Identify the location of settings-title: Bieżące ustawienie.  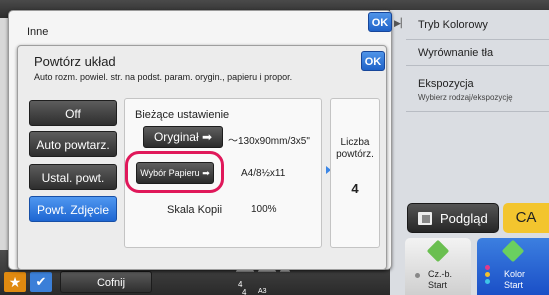
(182, 115).